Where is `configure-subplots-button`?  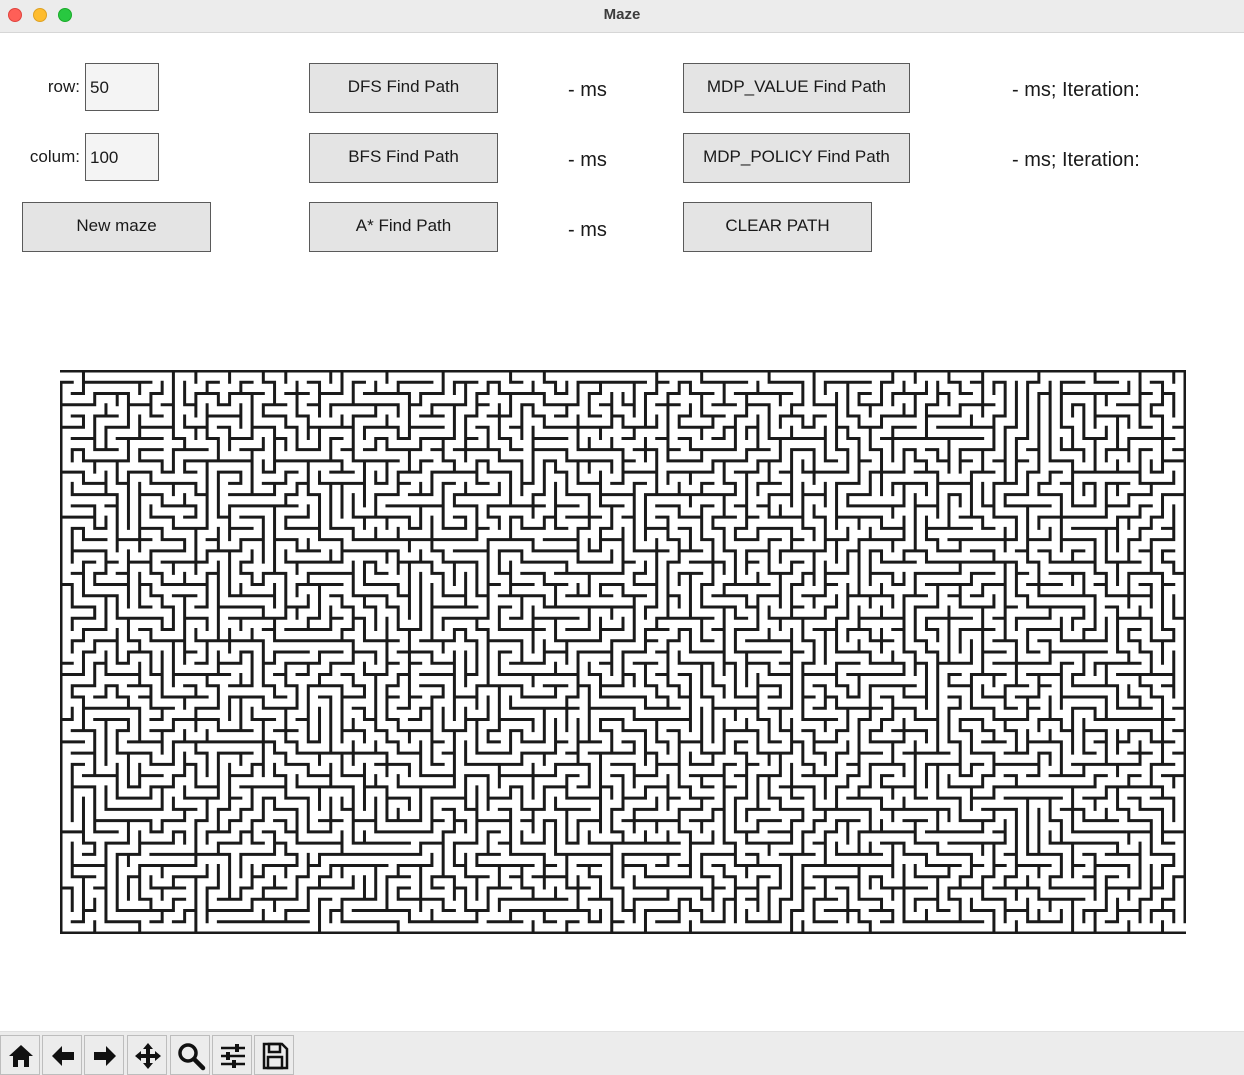 configure-subplots-button is located at coordinates (232, 1055).